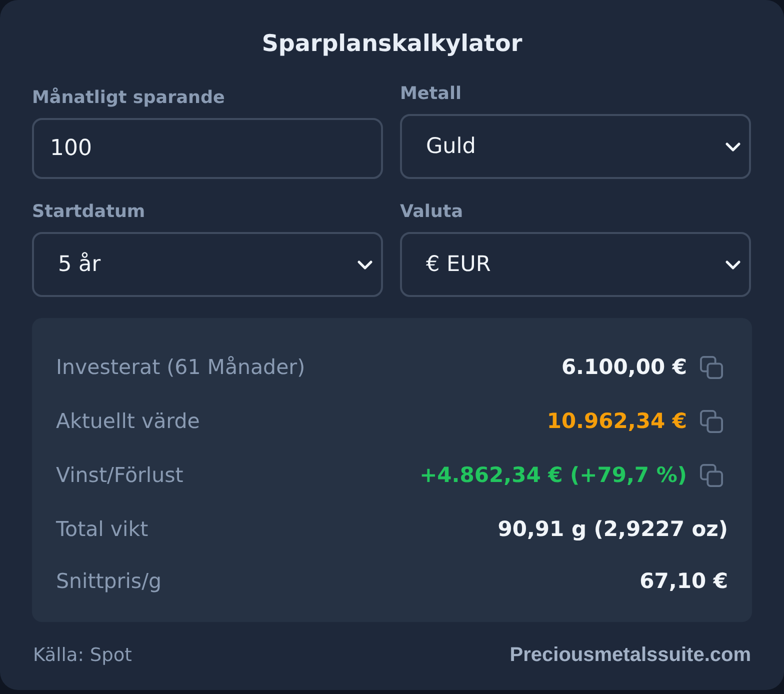 The image size is (784, 694). What do you see at coordinates (553, 475) in the screenshot?
I see `result-value: +4.862,34 € (+79,7 %)` at bounding box center [553, 475].